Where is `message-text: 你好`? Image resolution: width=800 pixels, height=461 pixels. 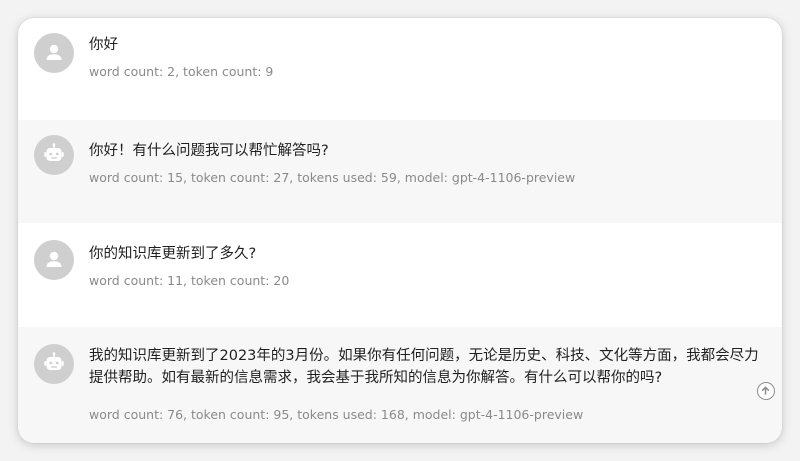
message-text: 你好 is located at coordinates (103, 45).